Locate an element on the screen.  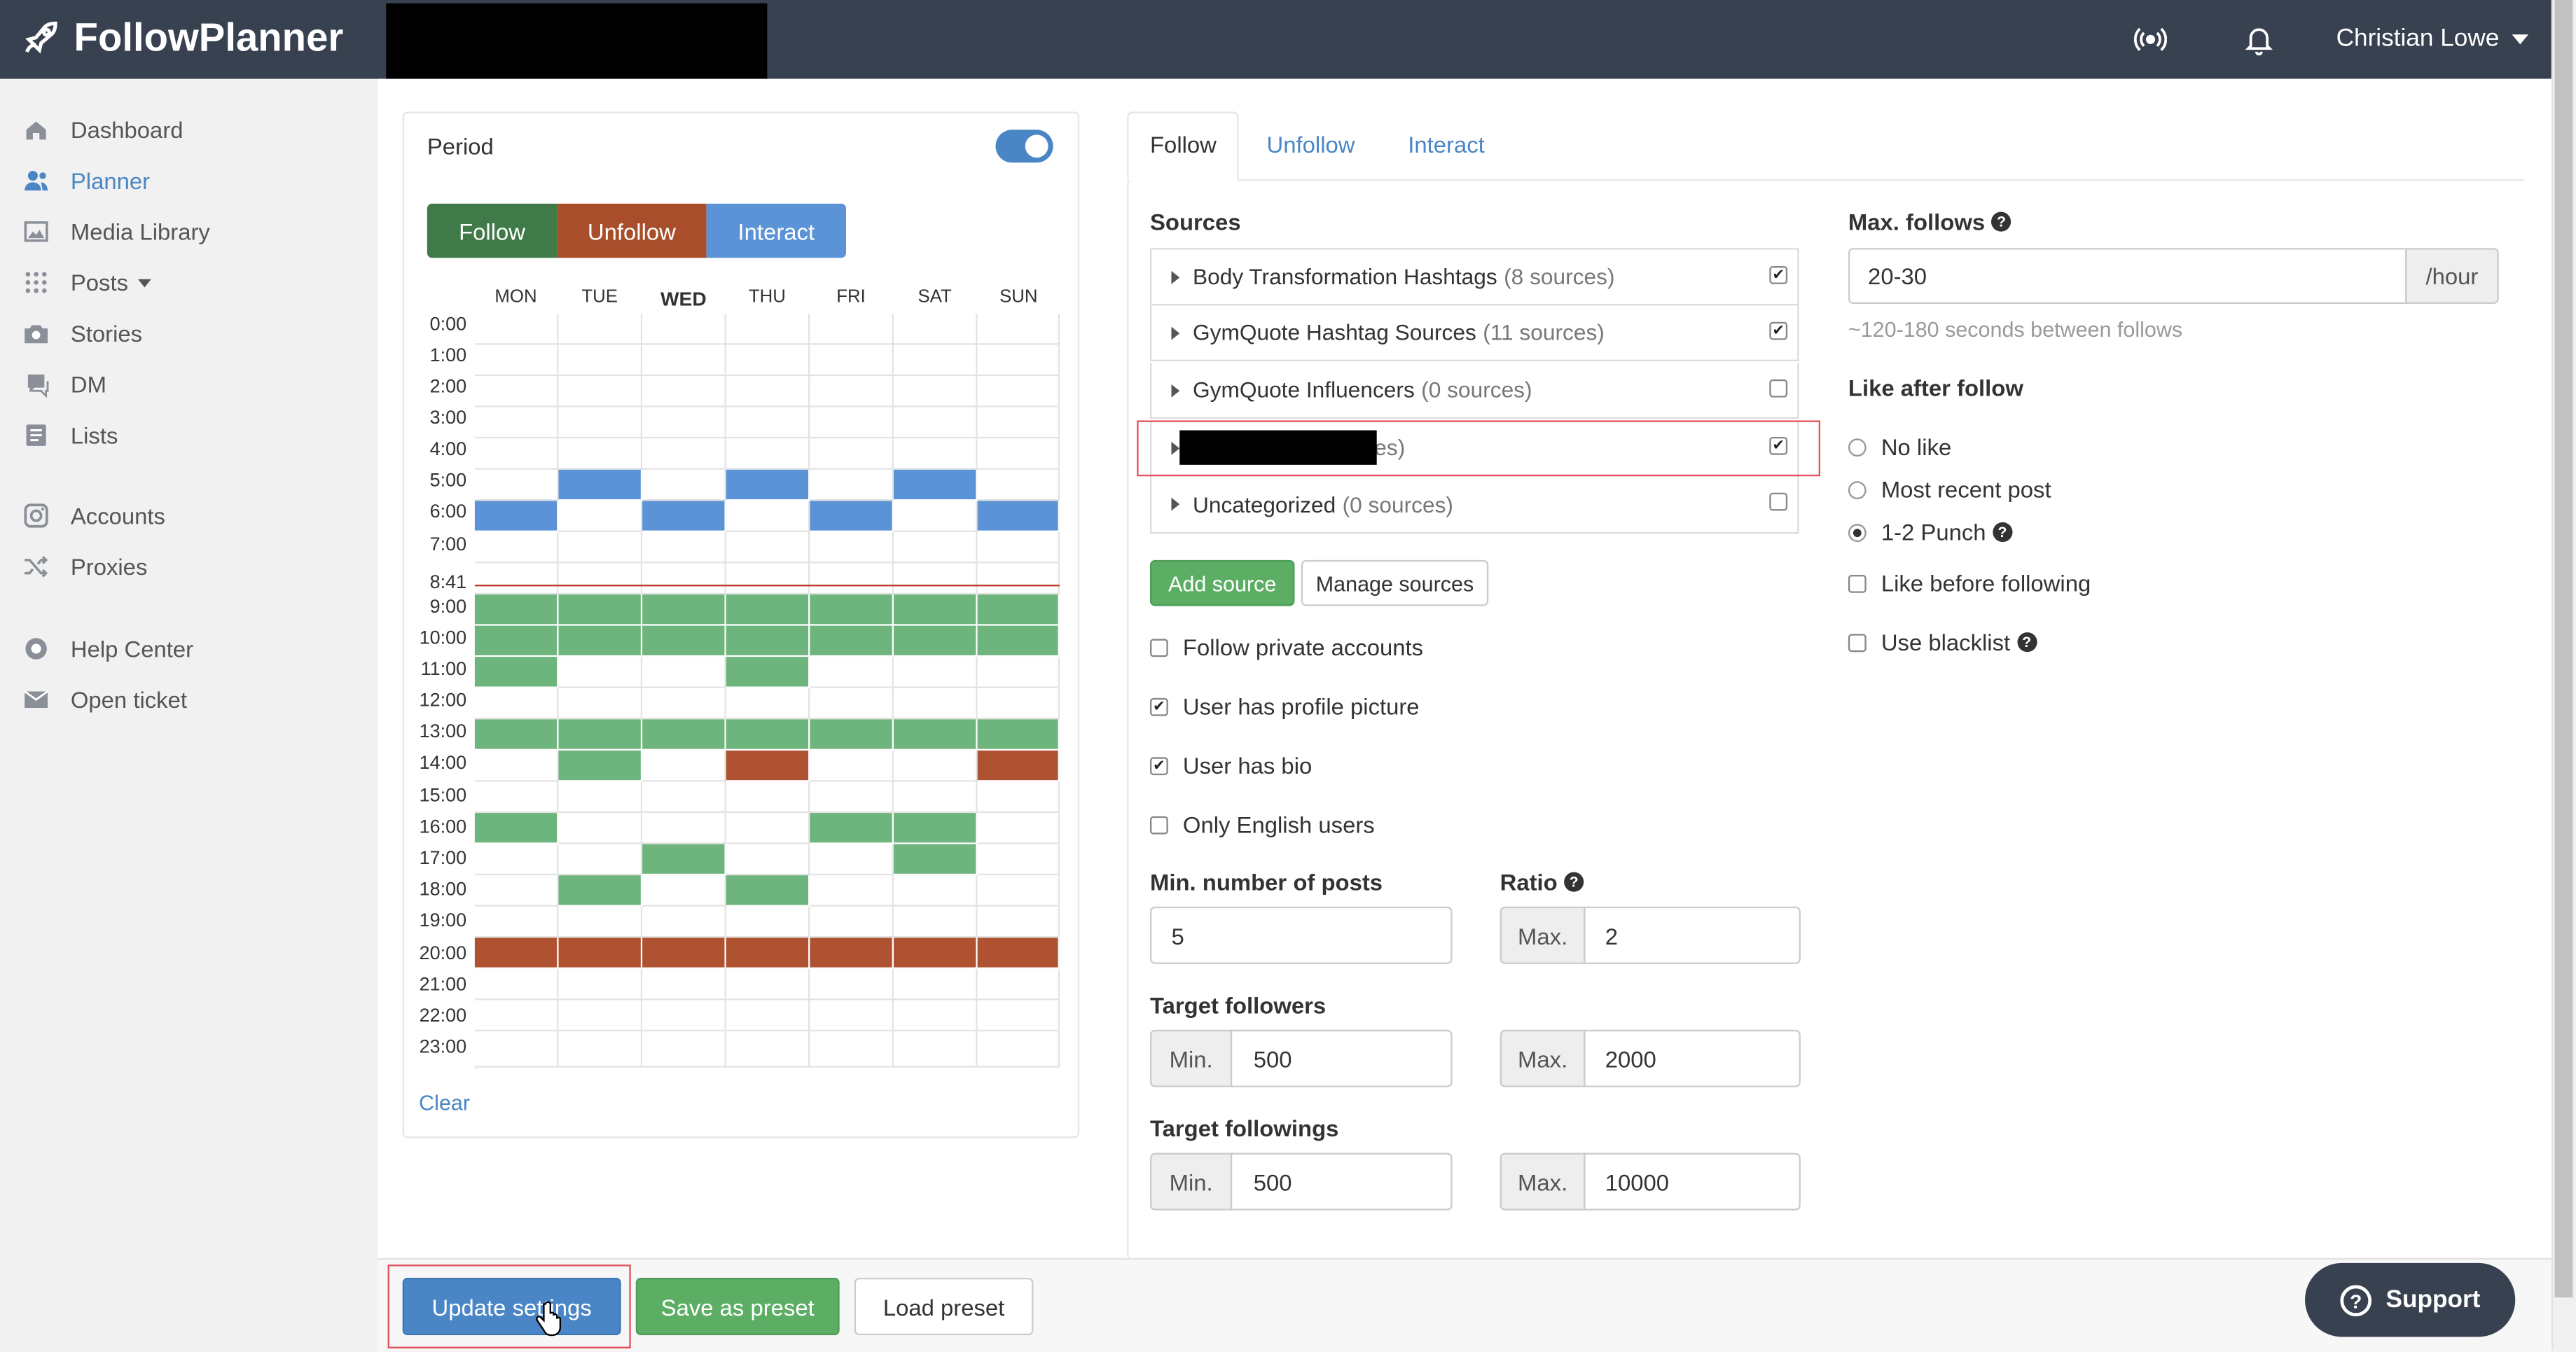
sidebar-item-dashboard: Dashboard is located at coordinates (103, 129).